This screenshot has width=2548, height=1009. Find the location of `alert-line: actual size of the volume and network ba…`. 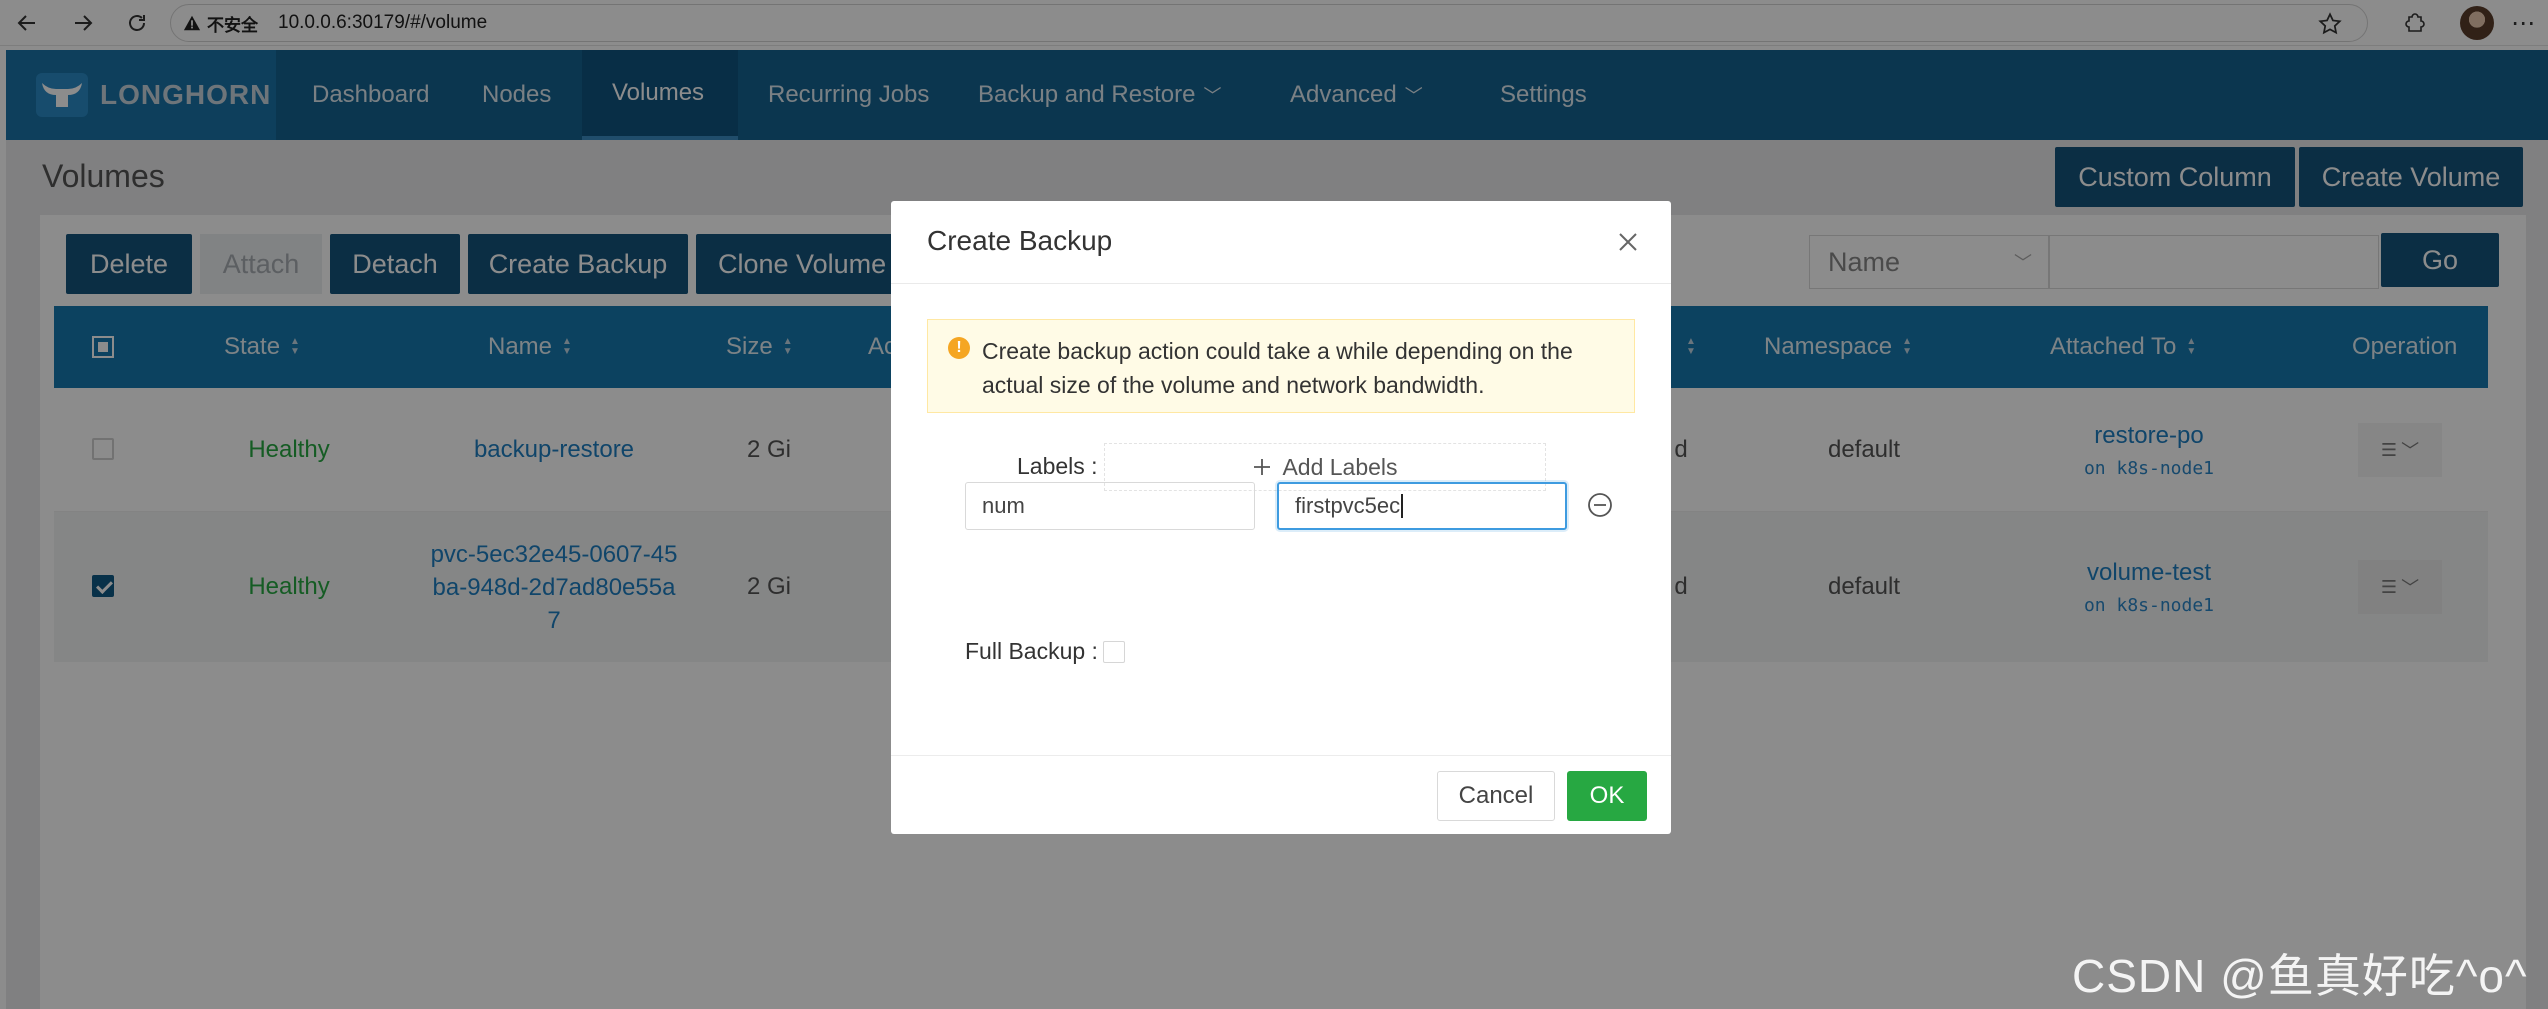

alert-line: actual size of the volume and network ba… is located at coordinates (1233, 385).